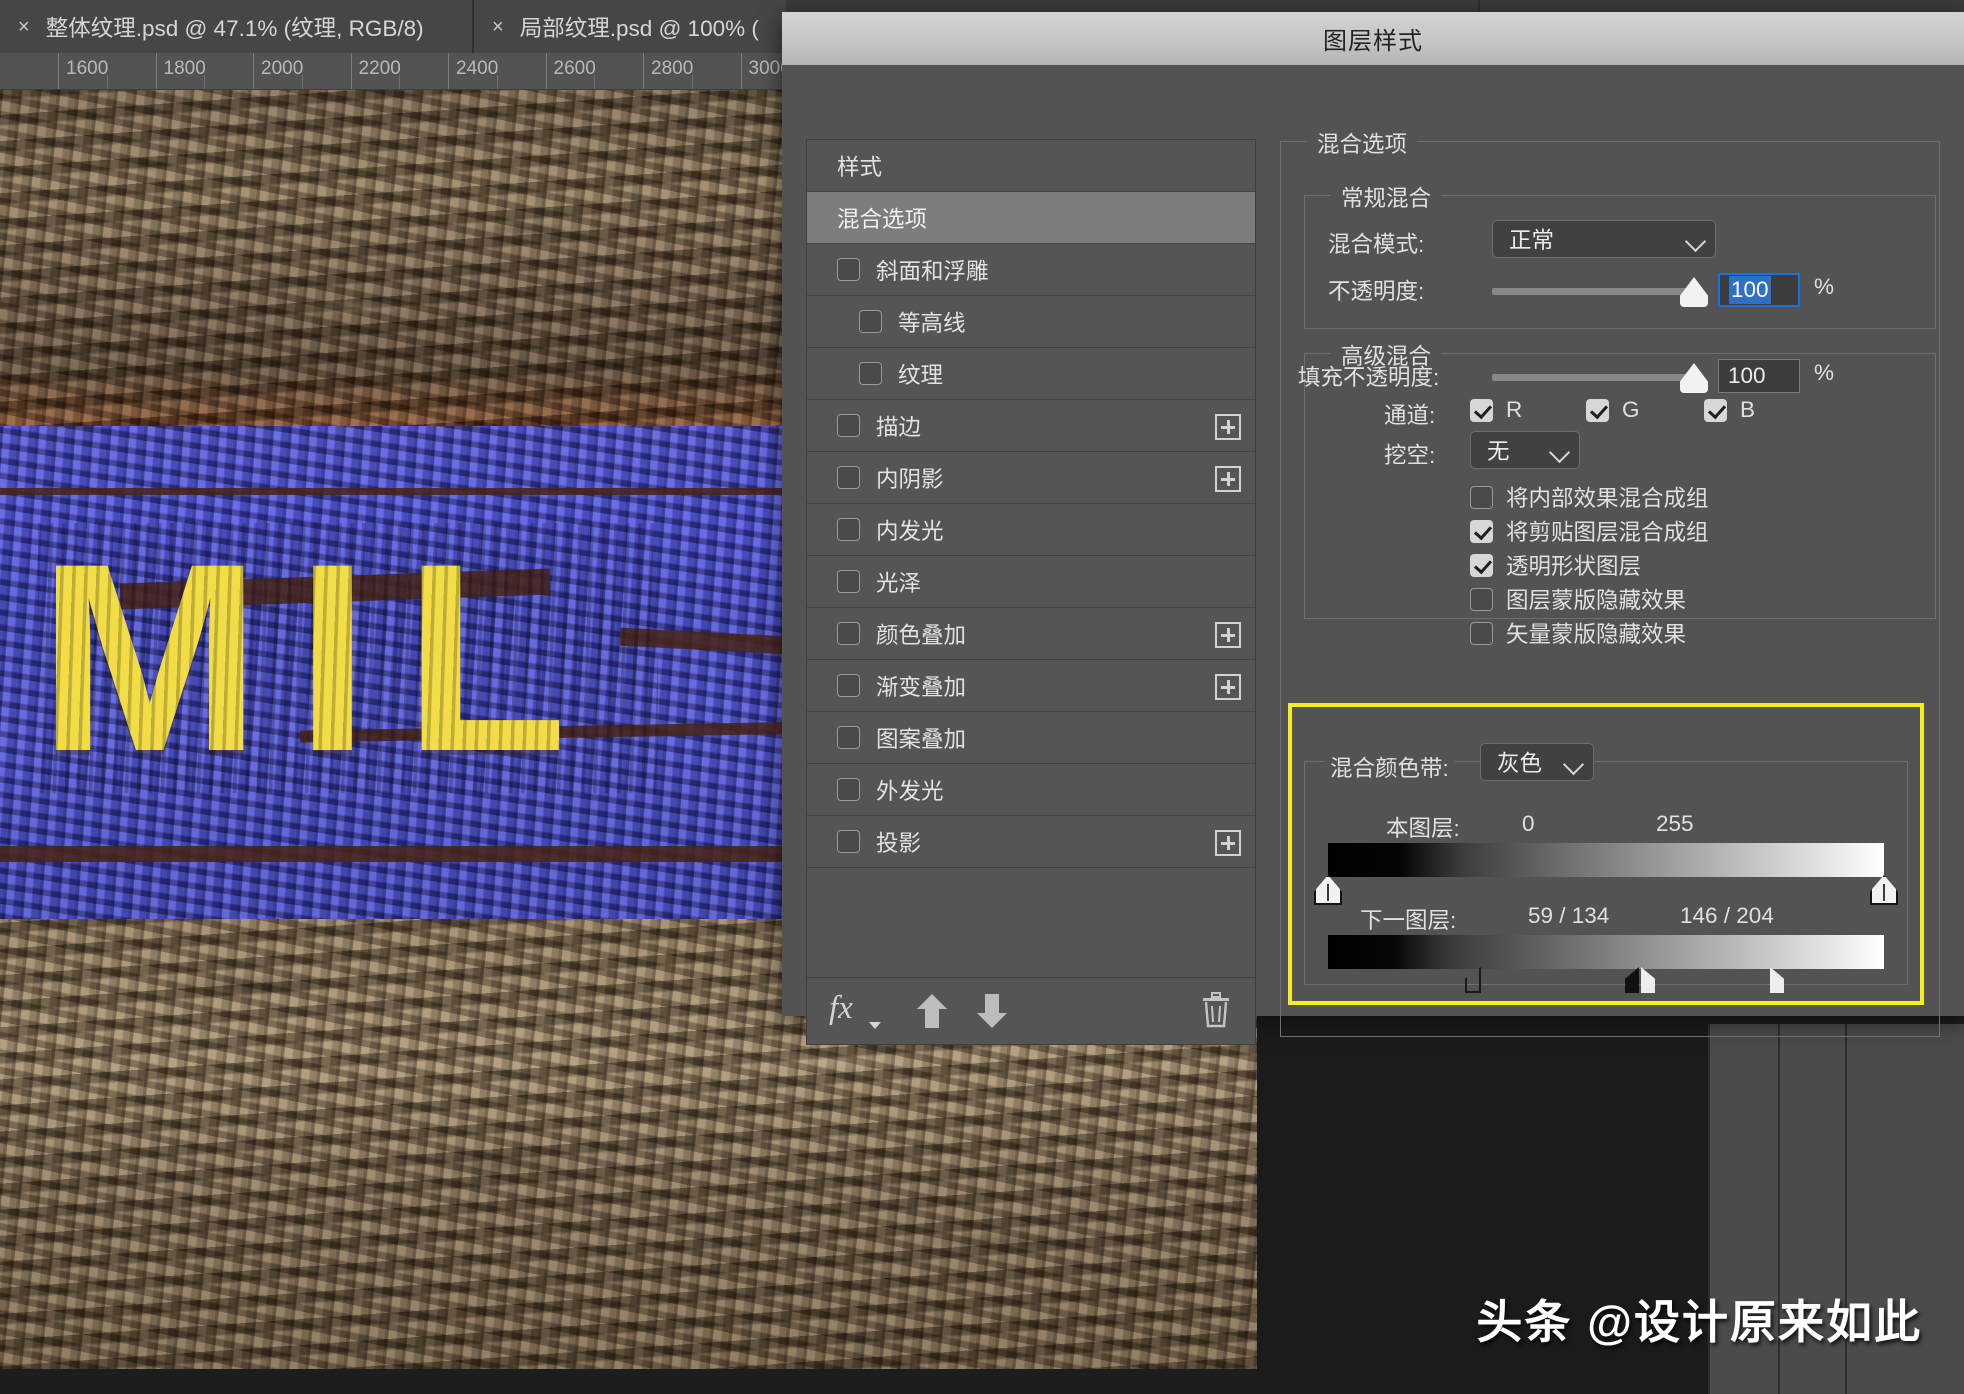 The image size is (1964, 1394). I want to click on trash-icon, so click(1216, 1010).